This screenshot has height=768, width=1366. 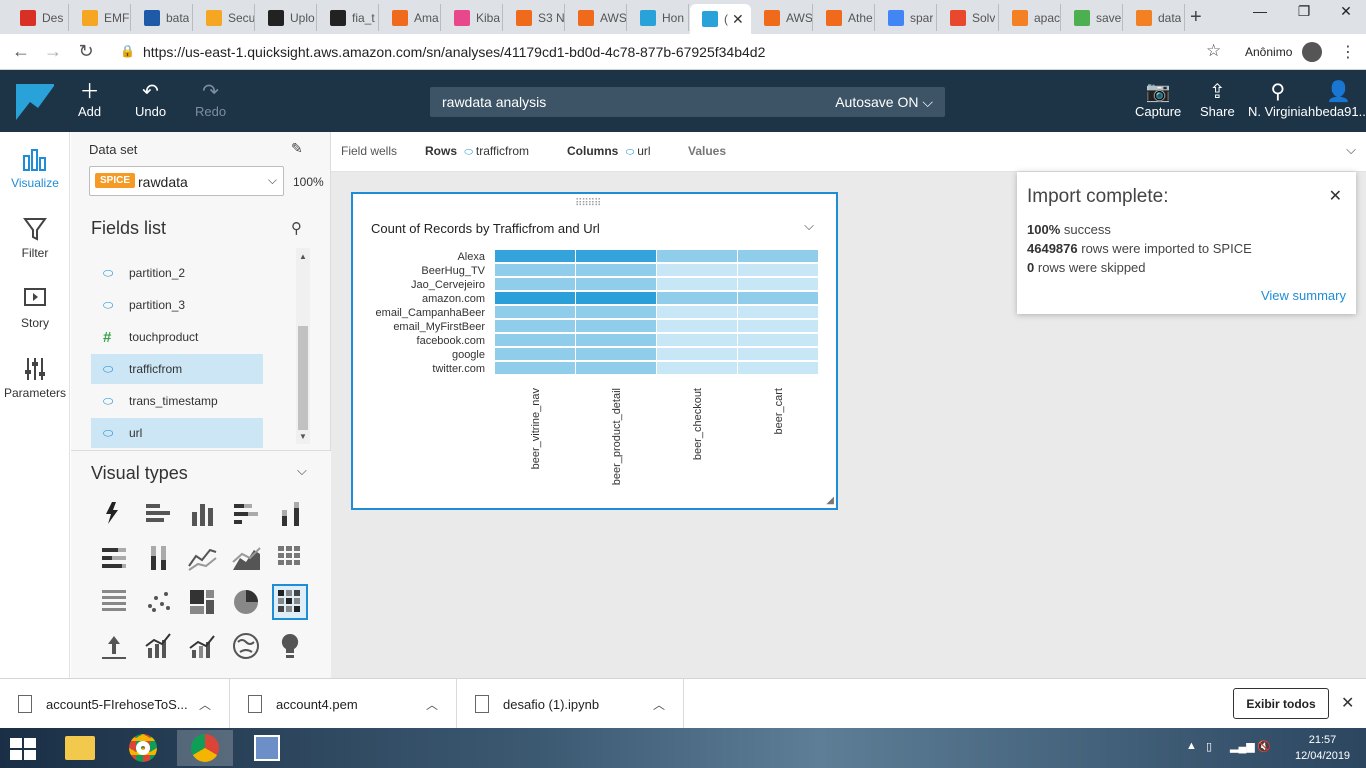 What do you see at coordinates (303, 256) in the screenshot?
I see `scroll-up-icon: ▲` at bounding box center [303, 256].